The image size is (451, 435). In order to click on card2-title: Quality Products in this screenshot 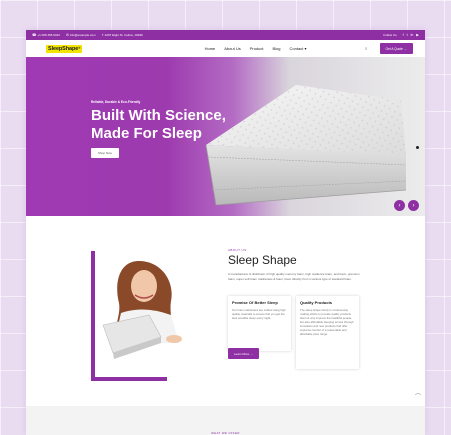, I will do `click(316, 302)`.